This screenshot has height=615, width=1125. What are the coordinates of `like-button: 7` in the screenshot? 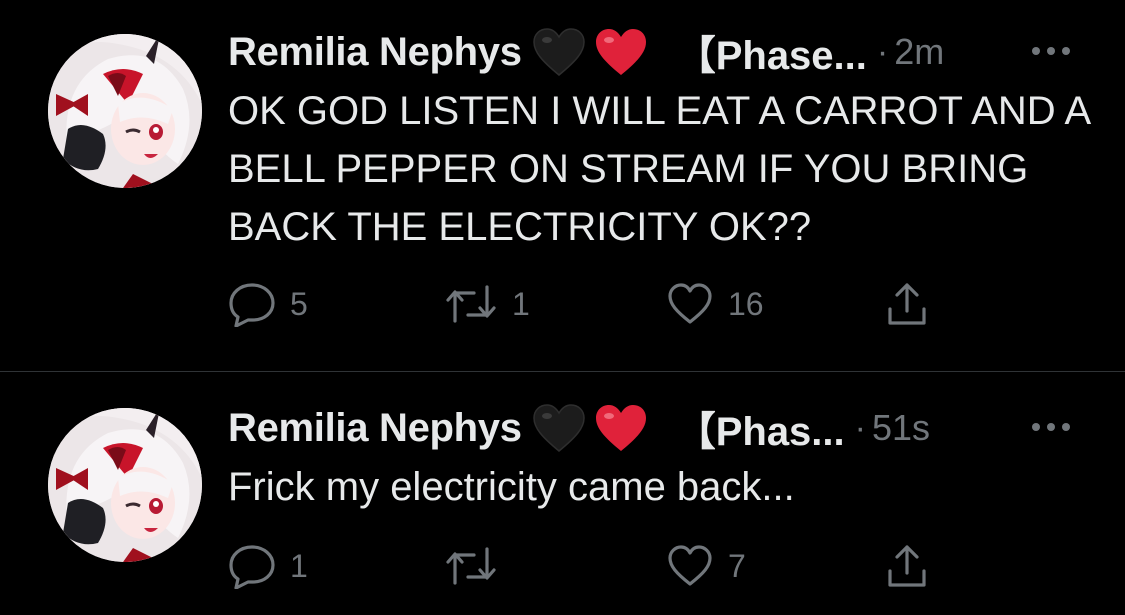 It's located at (706, 566).